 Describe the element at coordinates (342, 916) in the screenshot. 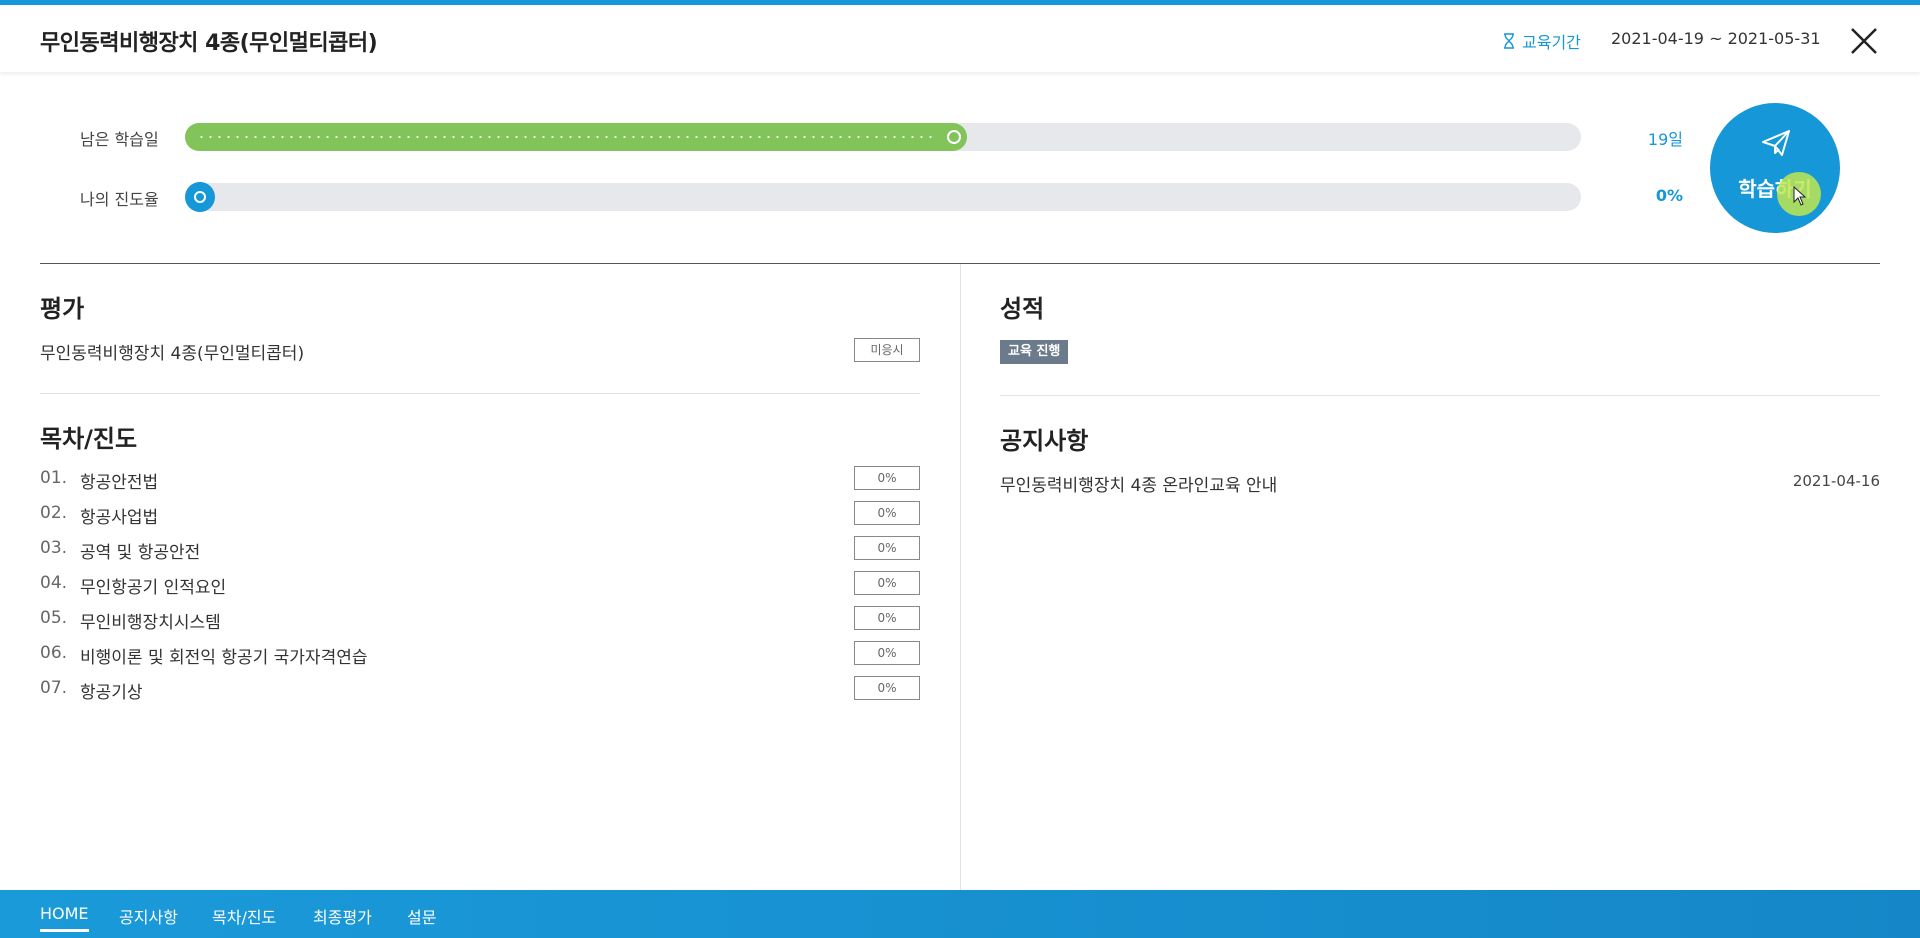

I see `nav-final-exam: 최종평가` at that location.